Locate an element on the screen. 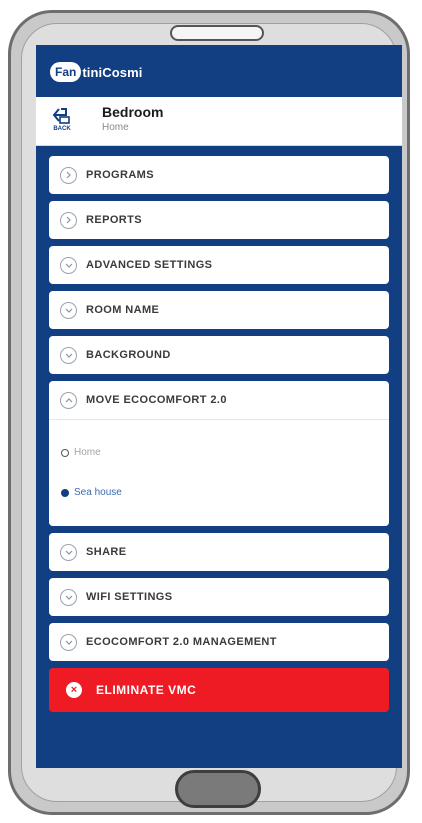 The height and width of the screenshot is (823, 422). menu-item-share: SHARE is located at coordinates (219, 552).